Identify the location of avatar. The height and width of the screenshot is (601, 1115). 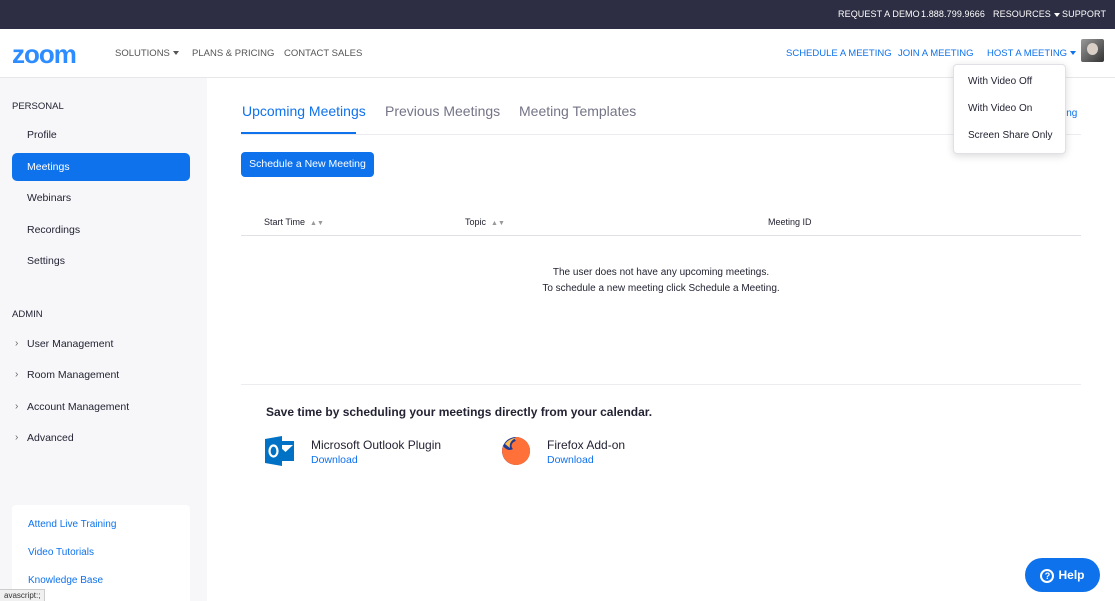
(1092, 50).